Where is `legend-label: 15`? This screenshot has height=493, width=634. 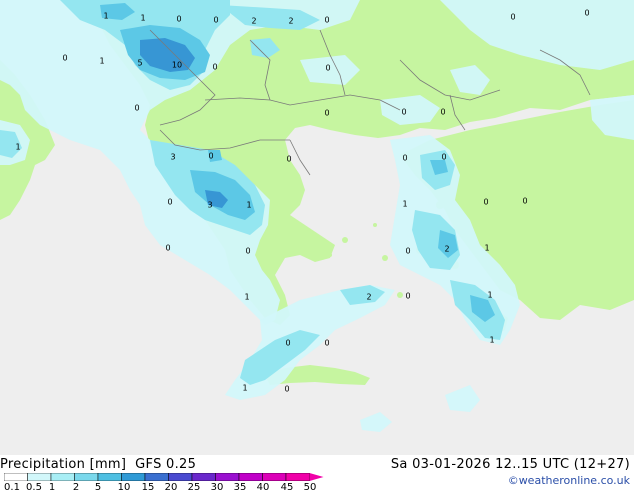 legend-label: 15 is located at coordinates (148, 487).